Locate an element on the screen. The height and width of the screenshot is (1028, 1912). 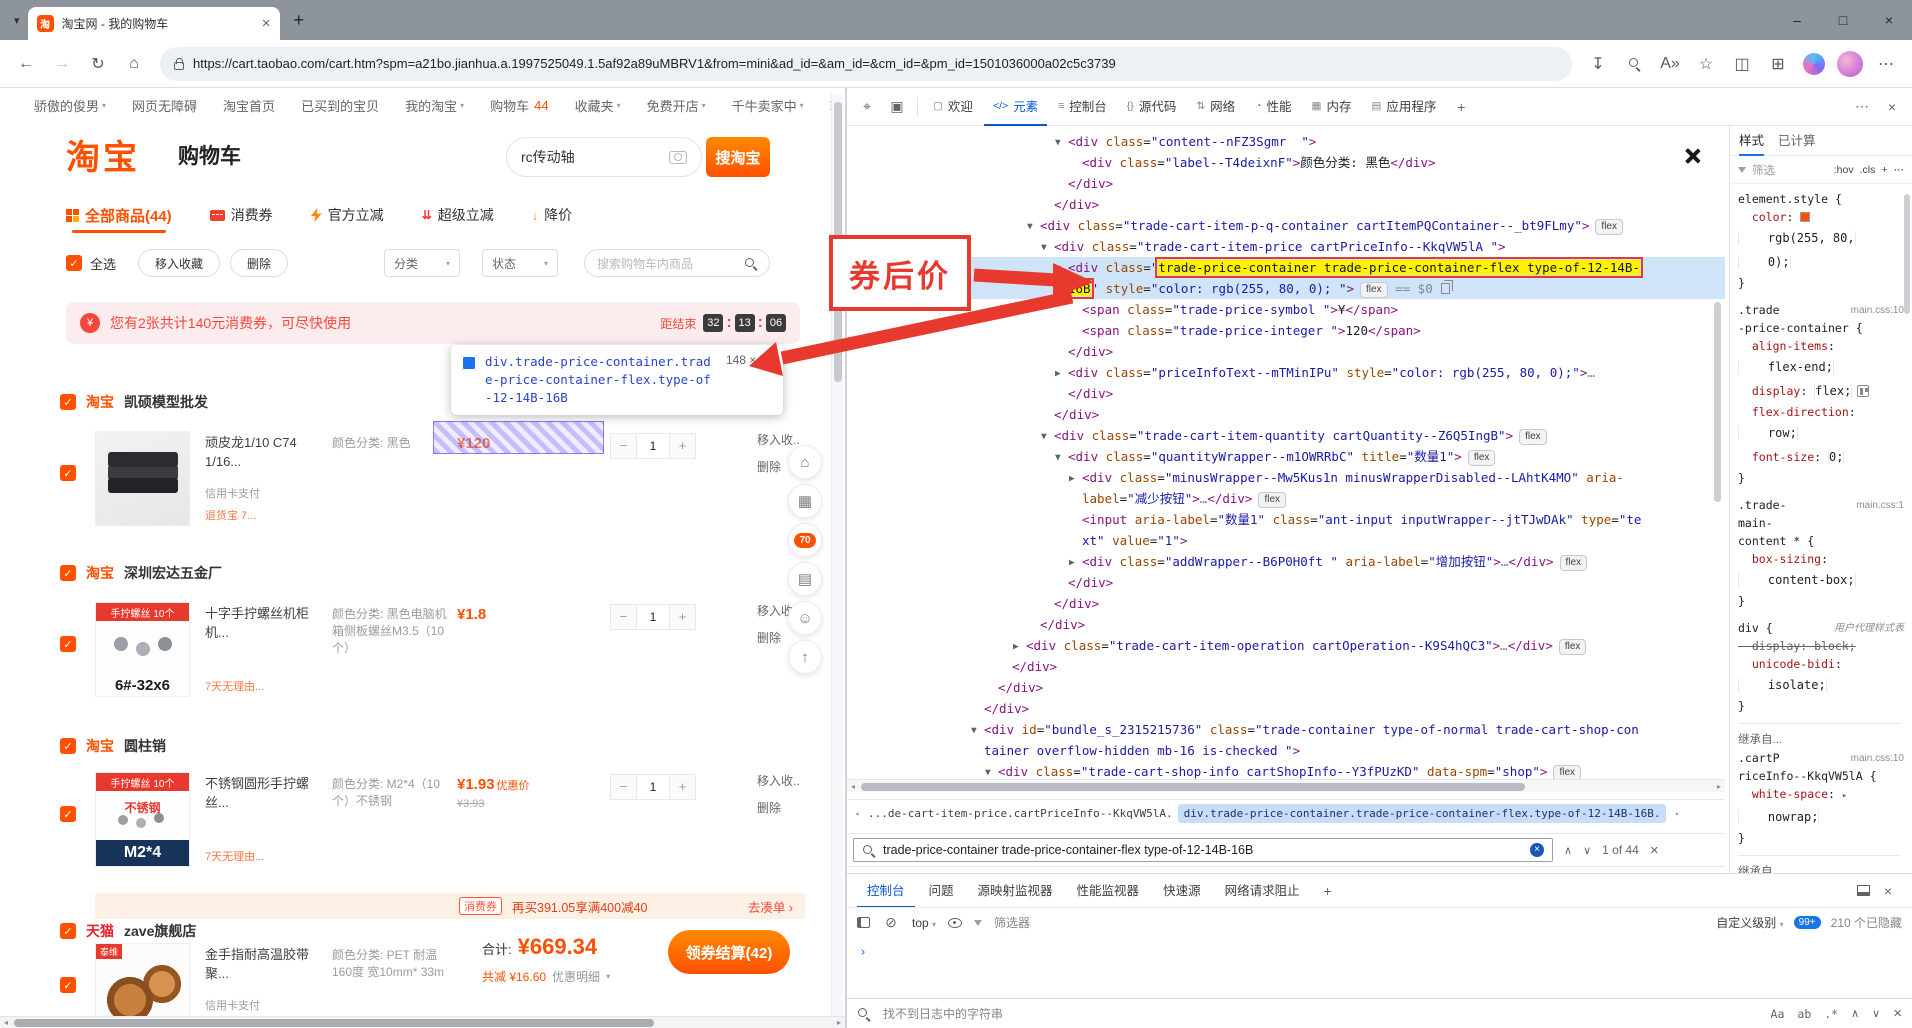
taobao-logo: 淘宝 is located at coordinates (103, 154).